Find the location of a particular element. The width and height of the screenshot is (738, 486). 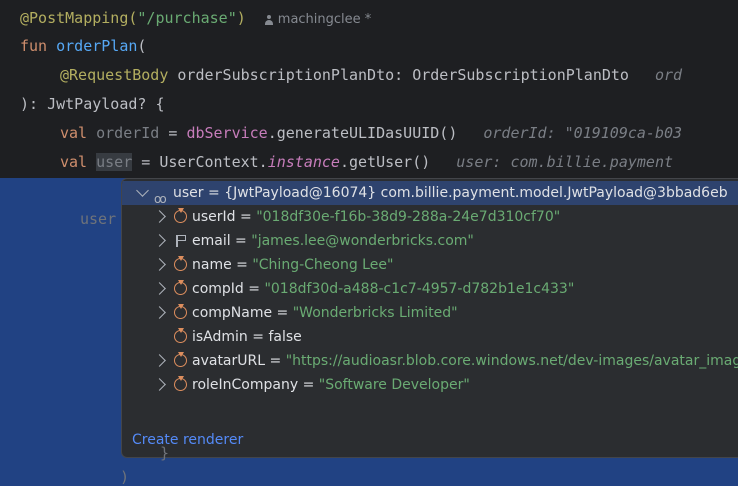

annotation-requestbody: @RequestBody is located at coordinates (119, 75).